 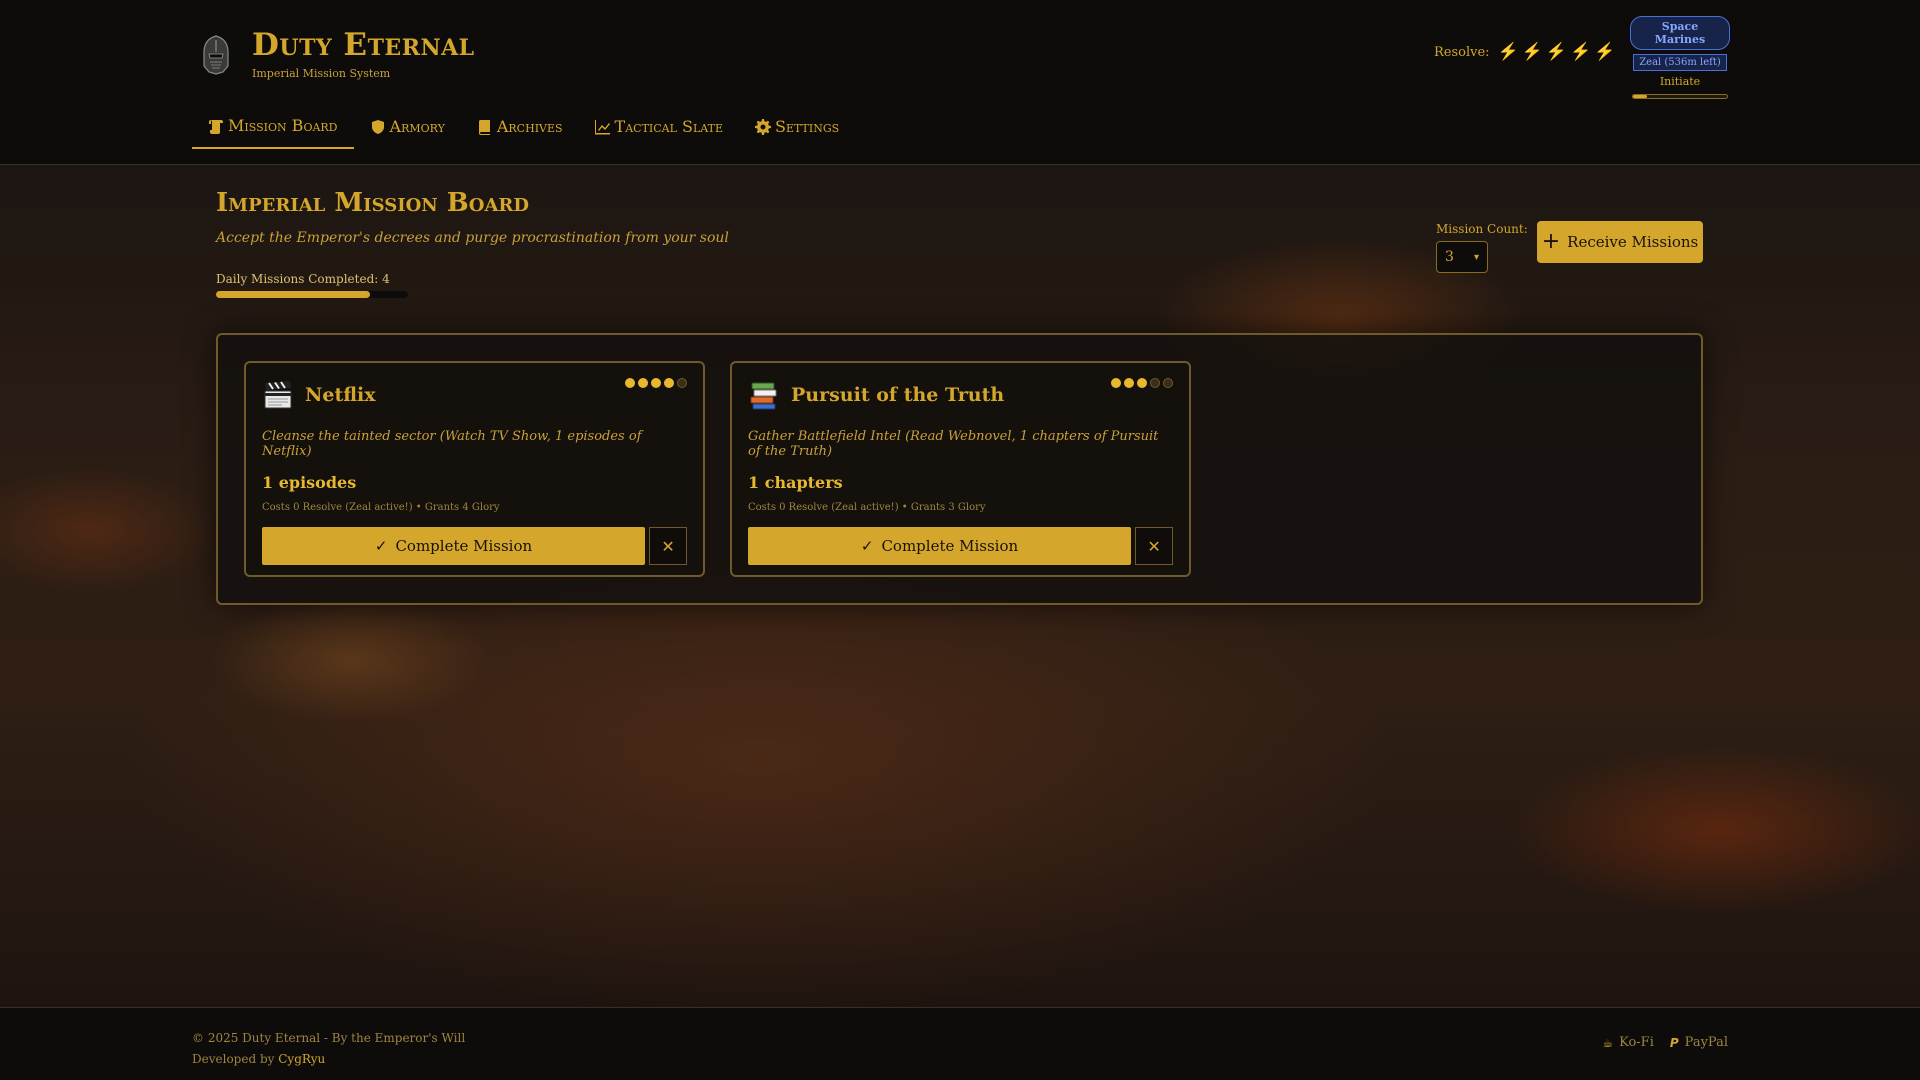 I want to click on rank-progress-fill, so click(x=1640, y=96).